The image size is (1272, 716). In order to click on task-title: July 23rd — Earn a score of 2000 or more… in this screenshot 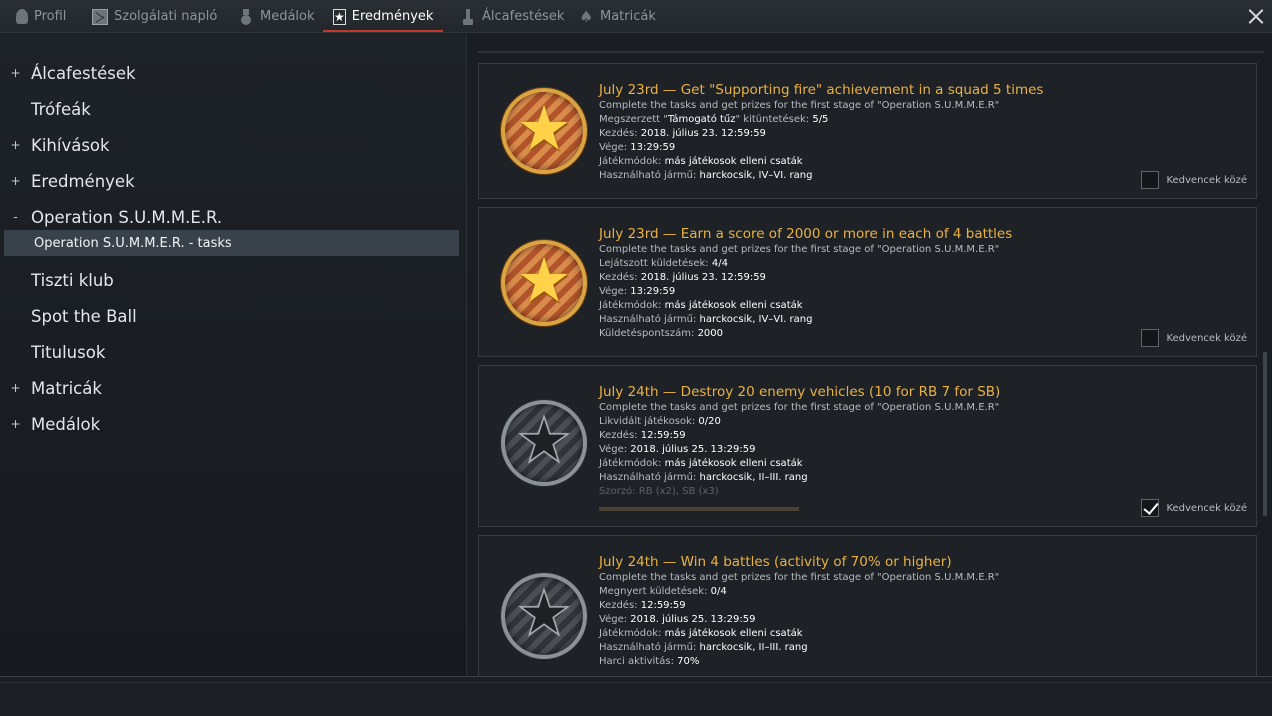, I will do `click(806, 234)`.